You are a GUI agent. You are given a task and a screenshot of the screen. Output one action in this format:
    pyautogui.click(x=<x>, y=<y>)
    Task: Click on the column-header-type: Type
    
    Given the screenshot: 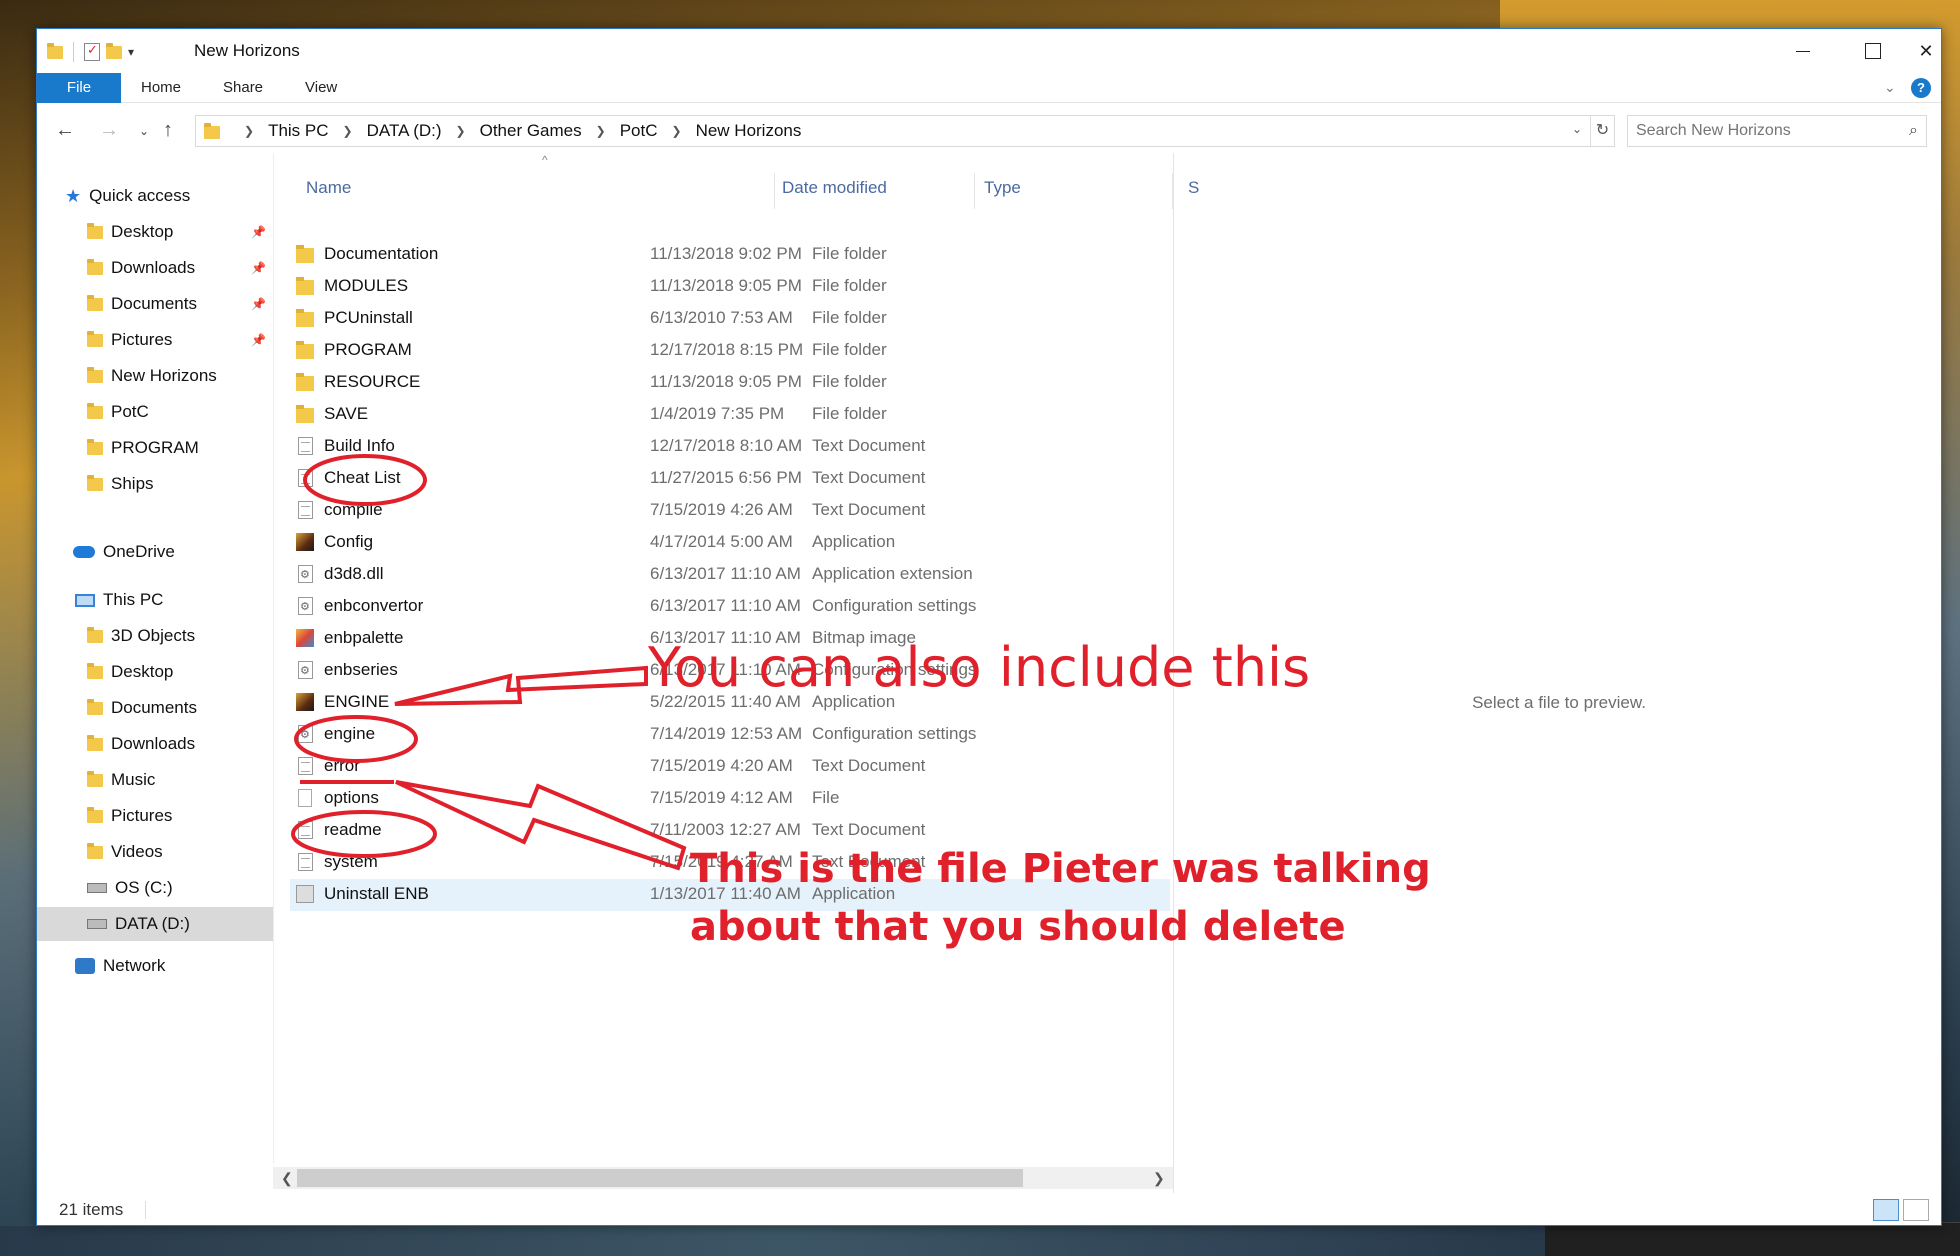 What is the action you would take?
    pyautogui.click(x=1002, y=188)
    